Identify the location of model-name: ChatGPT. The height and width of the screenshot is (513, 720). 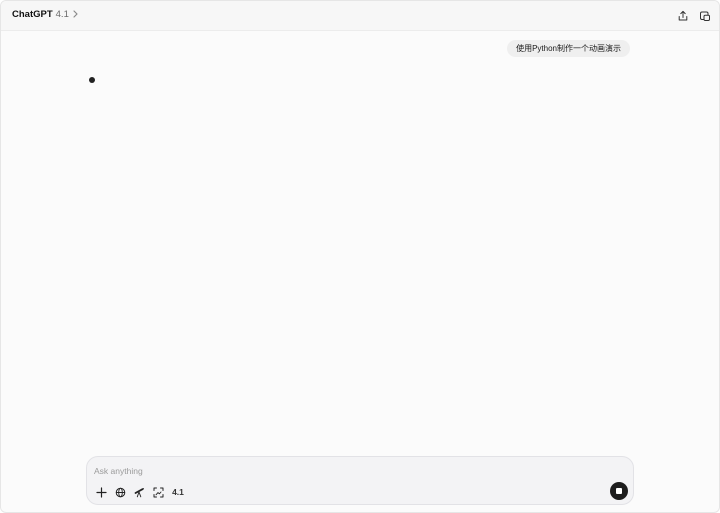
(32, 14).